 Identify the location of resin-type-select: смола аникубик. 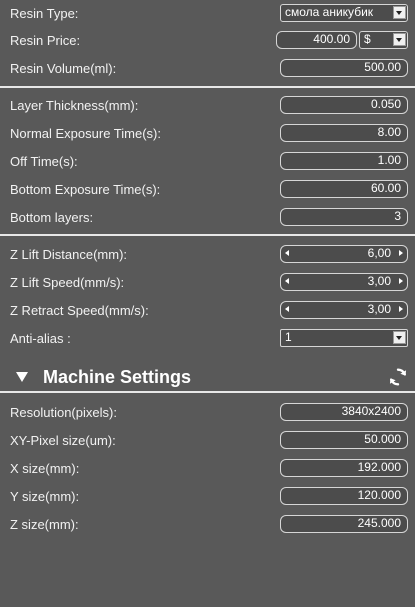
(344, 13).